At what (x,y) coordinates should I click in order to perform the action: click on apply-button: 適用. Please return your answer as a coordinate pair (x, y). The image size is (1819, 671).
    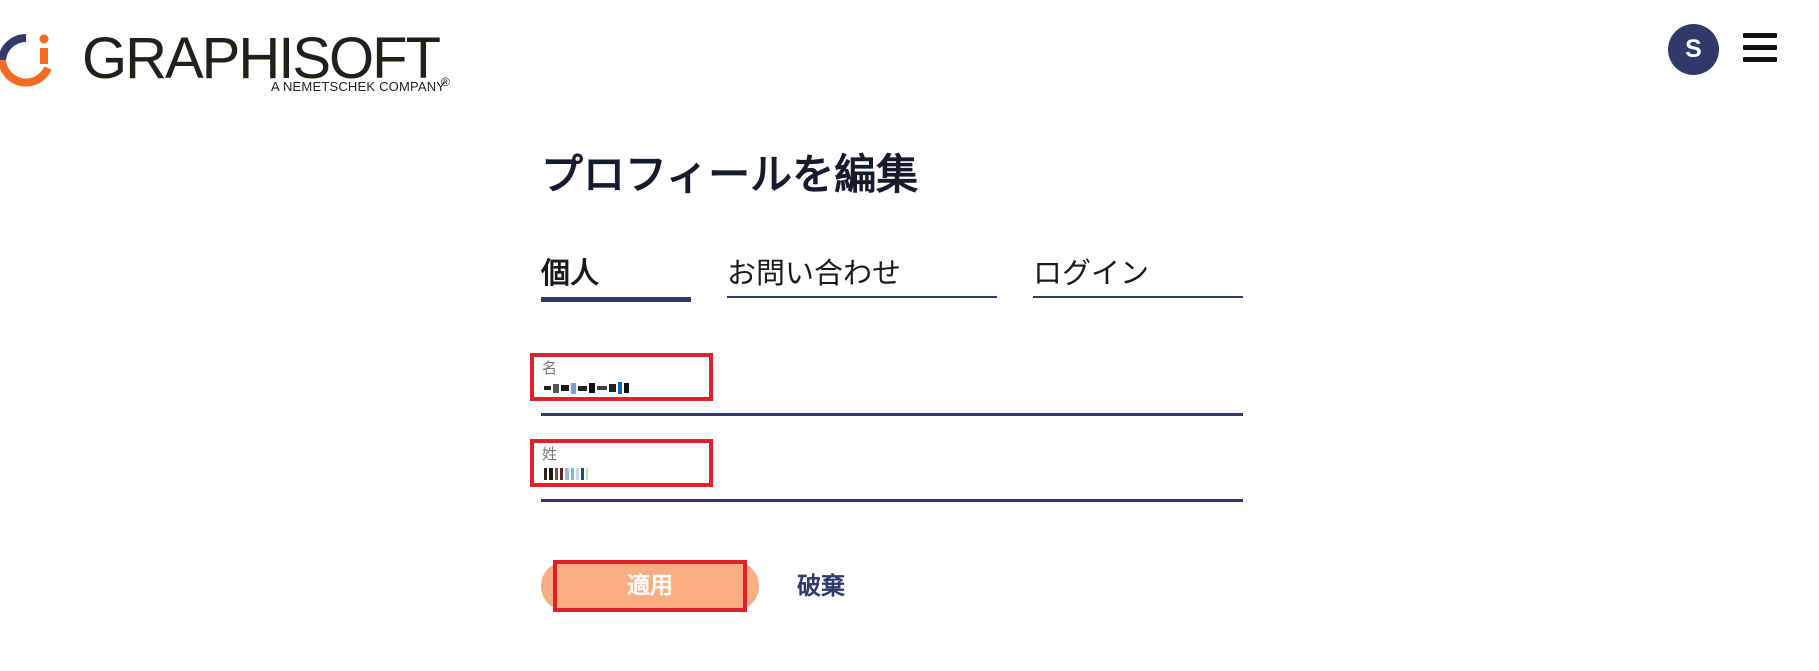
    Looking at the image, I should click on (650, 586).